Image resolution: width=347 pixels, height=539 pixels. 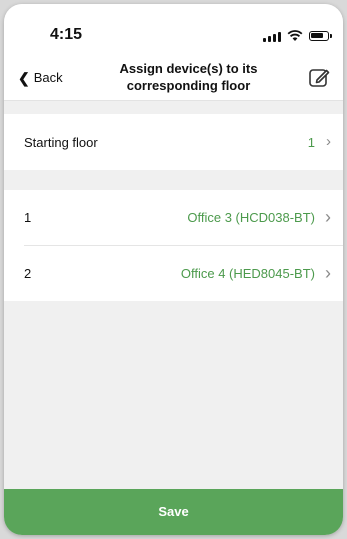 What do you see at coordinates (66, 34) in the screenshot?
I see `status-time: 4:15` at bounding box center [66, 34].